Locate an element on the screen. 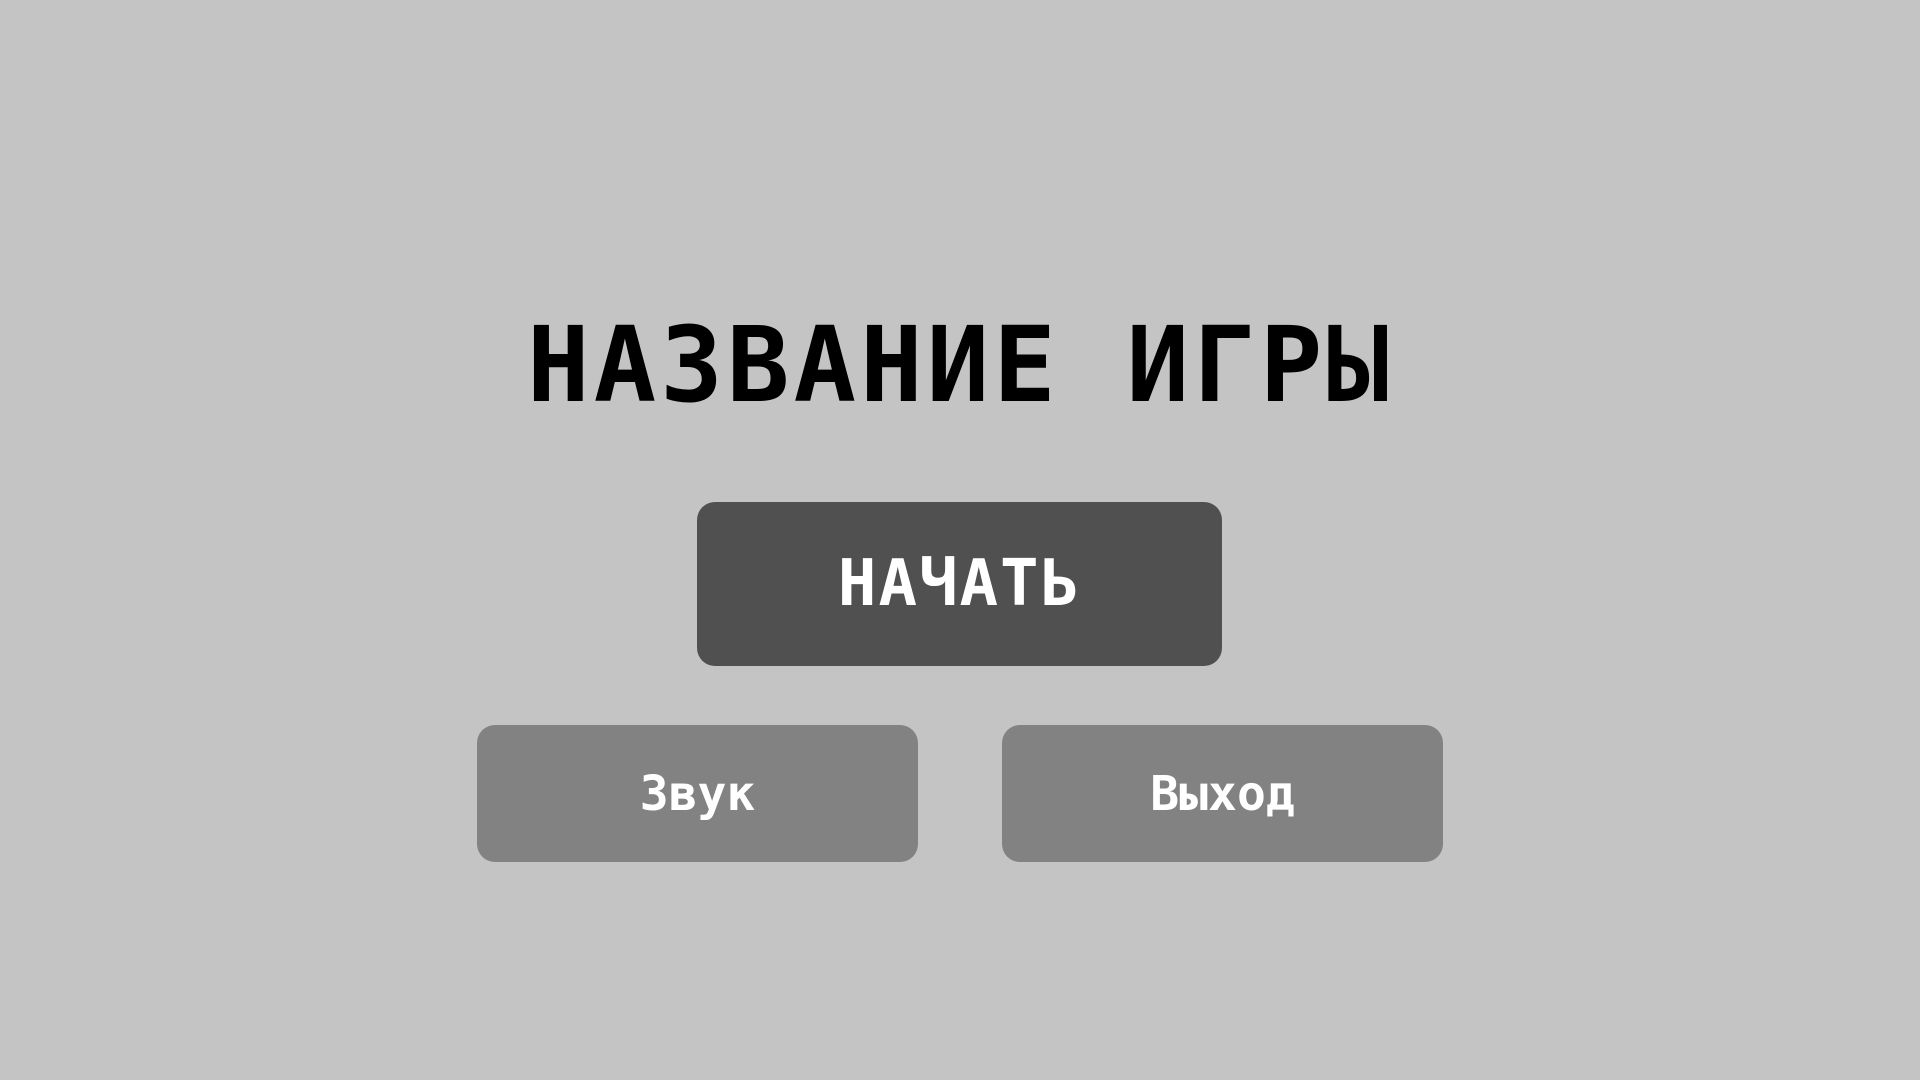 The height and width of the screenshot is (1080, 1920). exit-button: Выход is located at coordinates (1222, 793).